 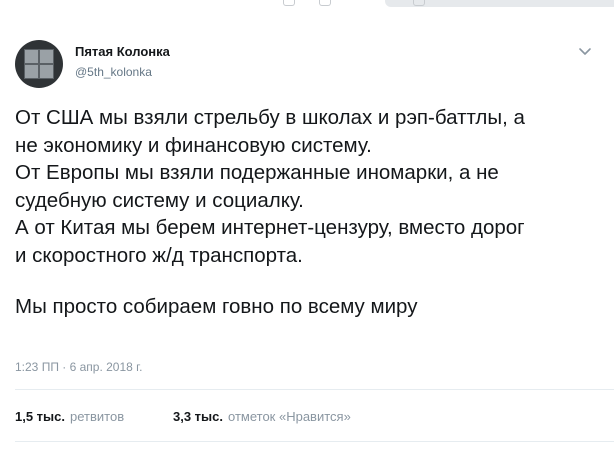 What do you see at coordinates (585, 52) in the screenshot?
I see `chevron-down-icon` at bounding box center [585, 52].